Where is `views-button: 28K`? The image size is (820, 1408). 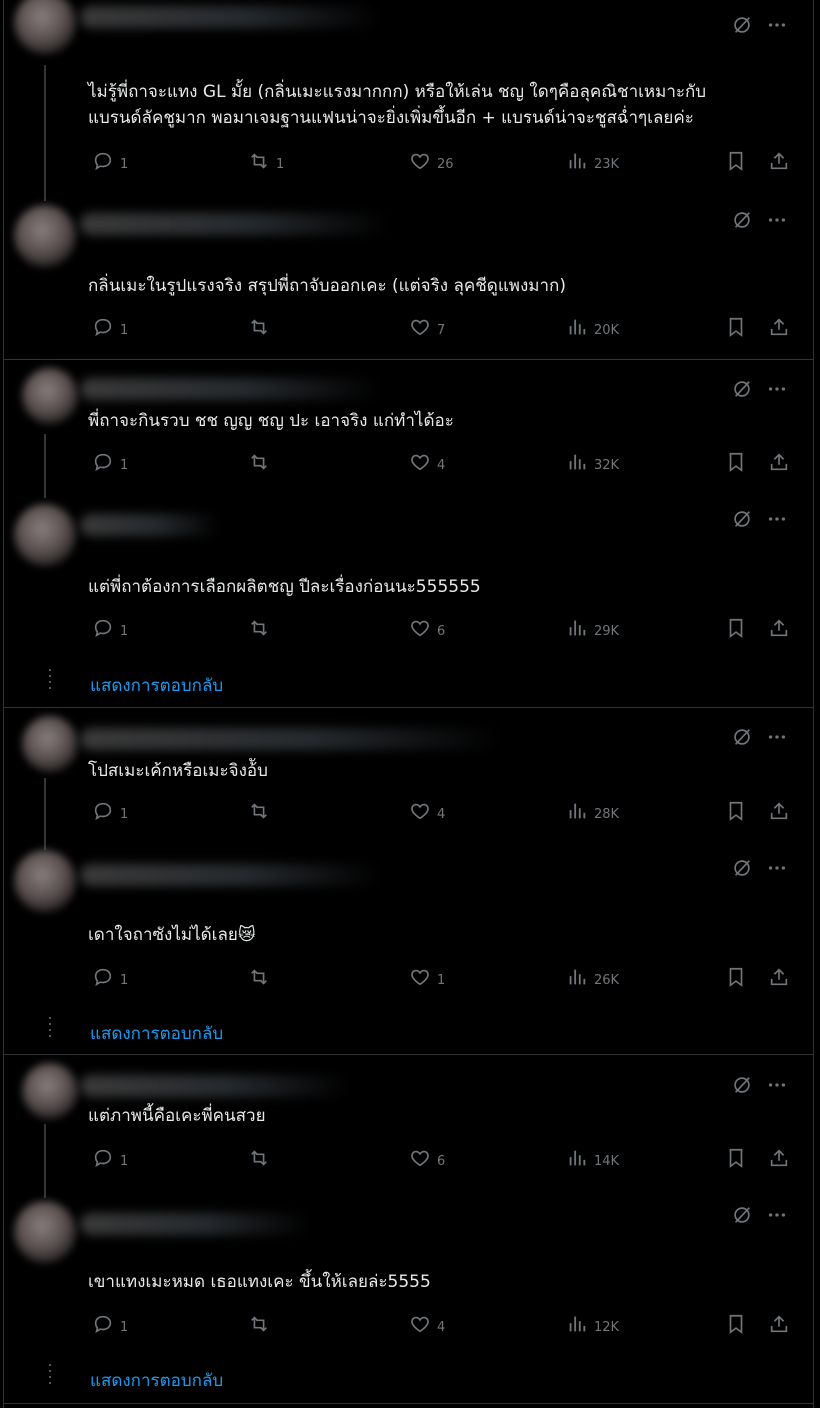 views-button: 28K is located at coordinates (592, 811).